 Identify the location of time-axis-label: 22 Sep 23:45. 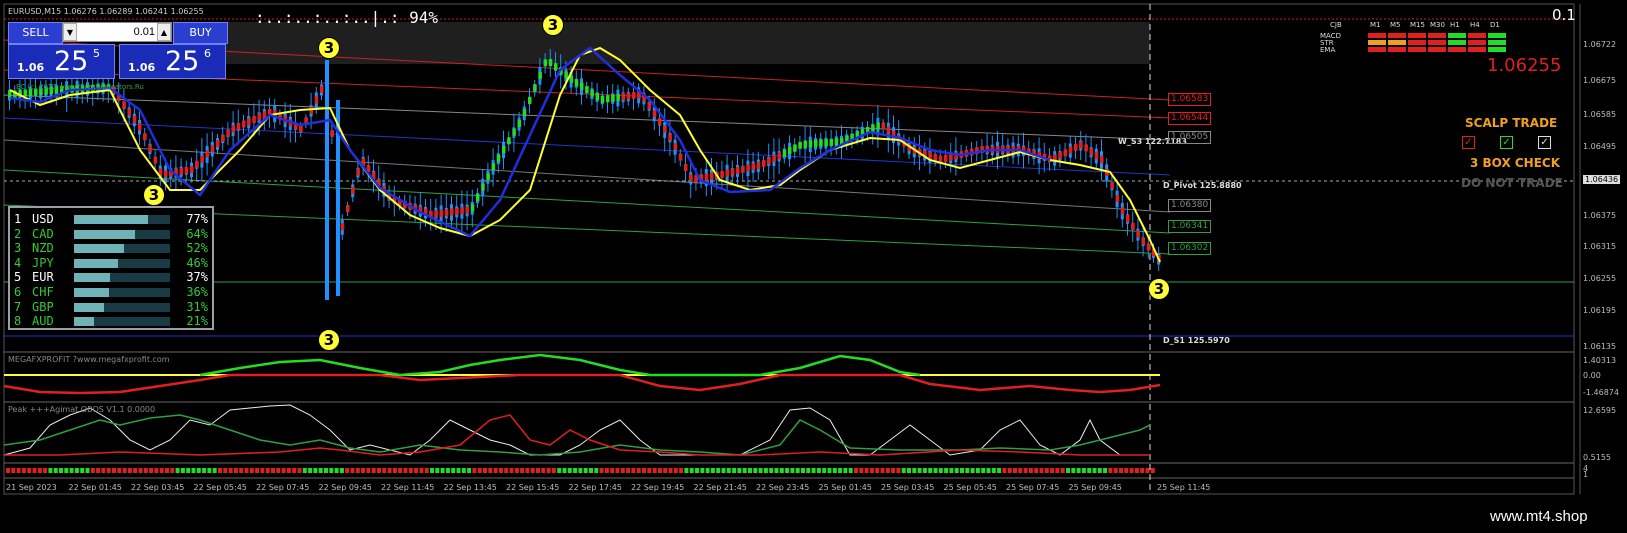
(783, 487).